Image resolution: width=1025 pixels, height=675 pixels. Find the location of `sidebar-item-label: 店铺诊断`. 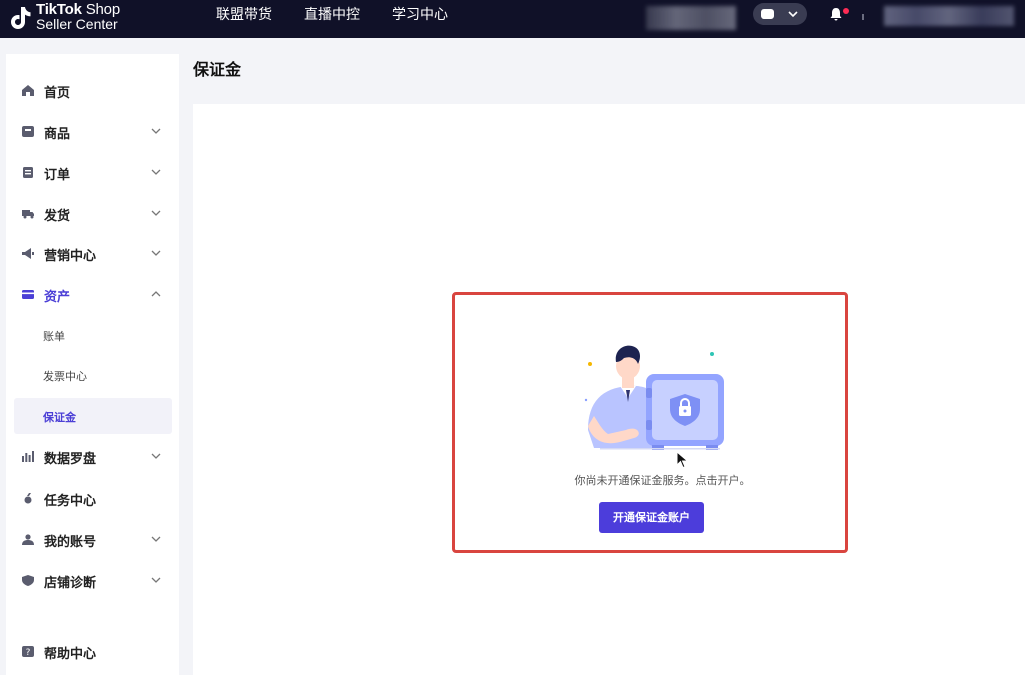

sidebar-item-label: 店铺诊断 is located at coordinates (70, 583).